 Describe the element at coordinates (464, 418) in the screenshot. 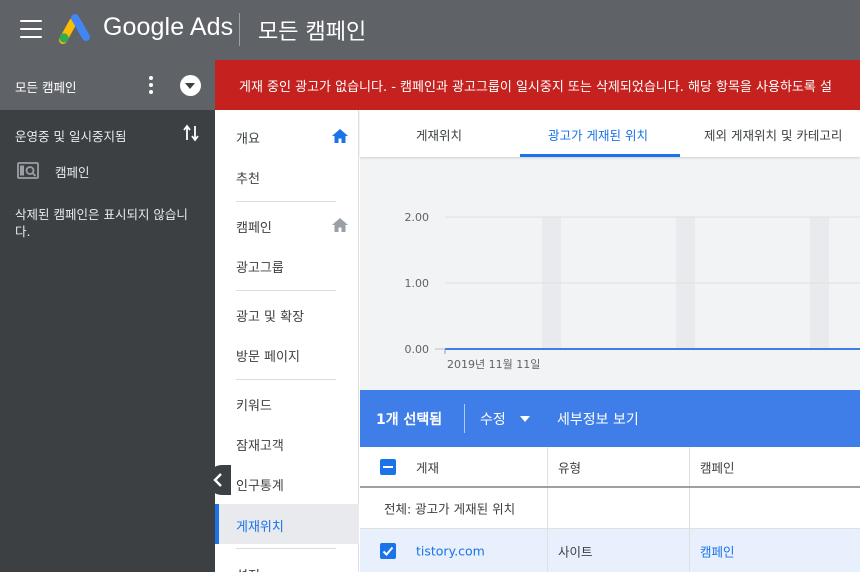

I see `action-divider` at that location.